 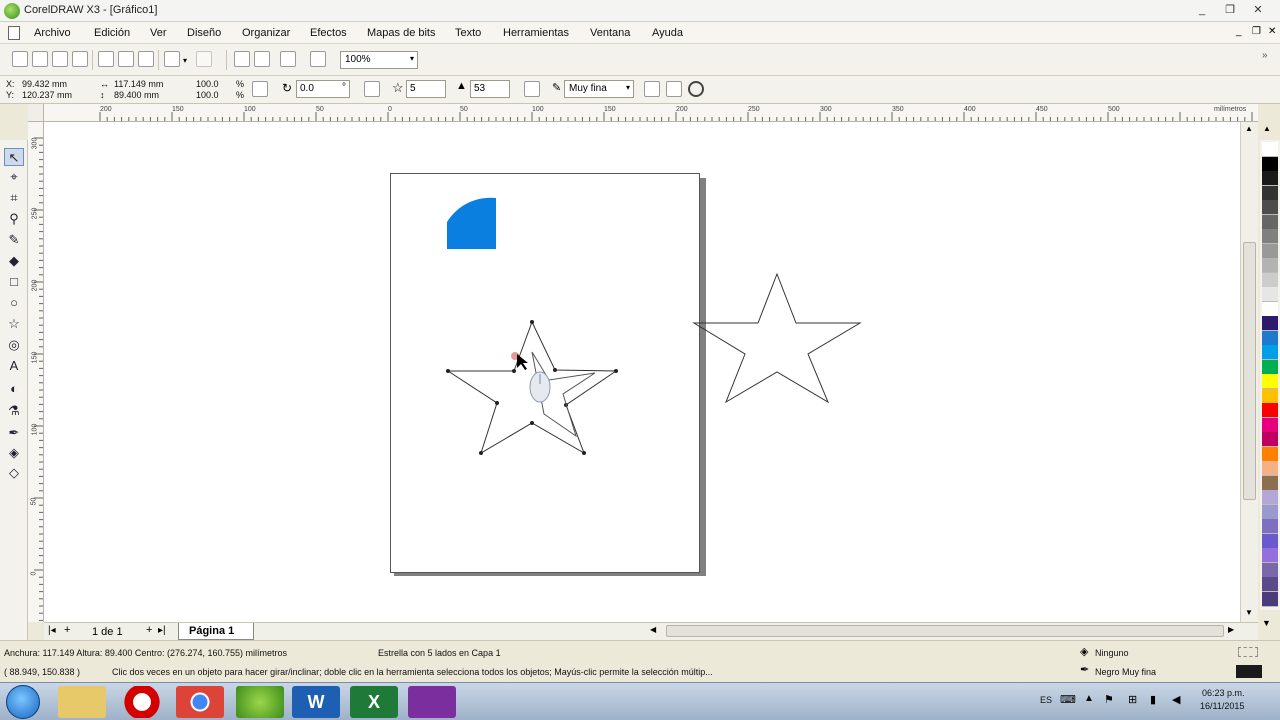 I want to click on scroll-left-icon: ◀, so click(x=653, y=629).